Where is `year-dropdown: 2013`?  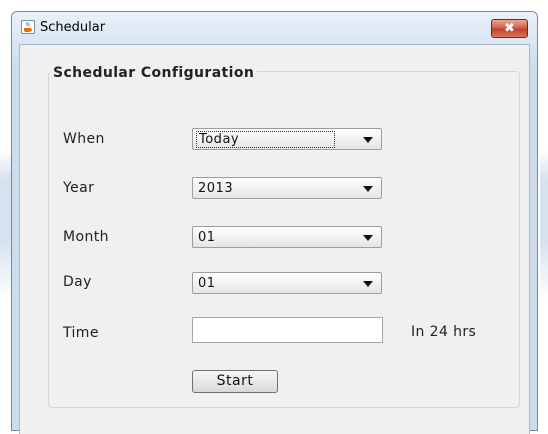 year-dropdown: 2013 is located at coordinates (287, 188).